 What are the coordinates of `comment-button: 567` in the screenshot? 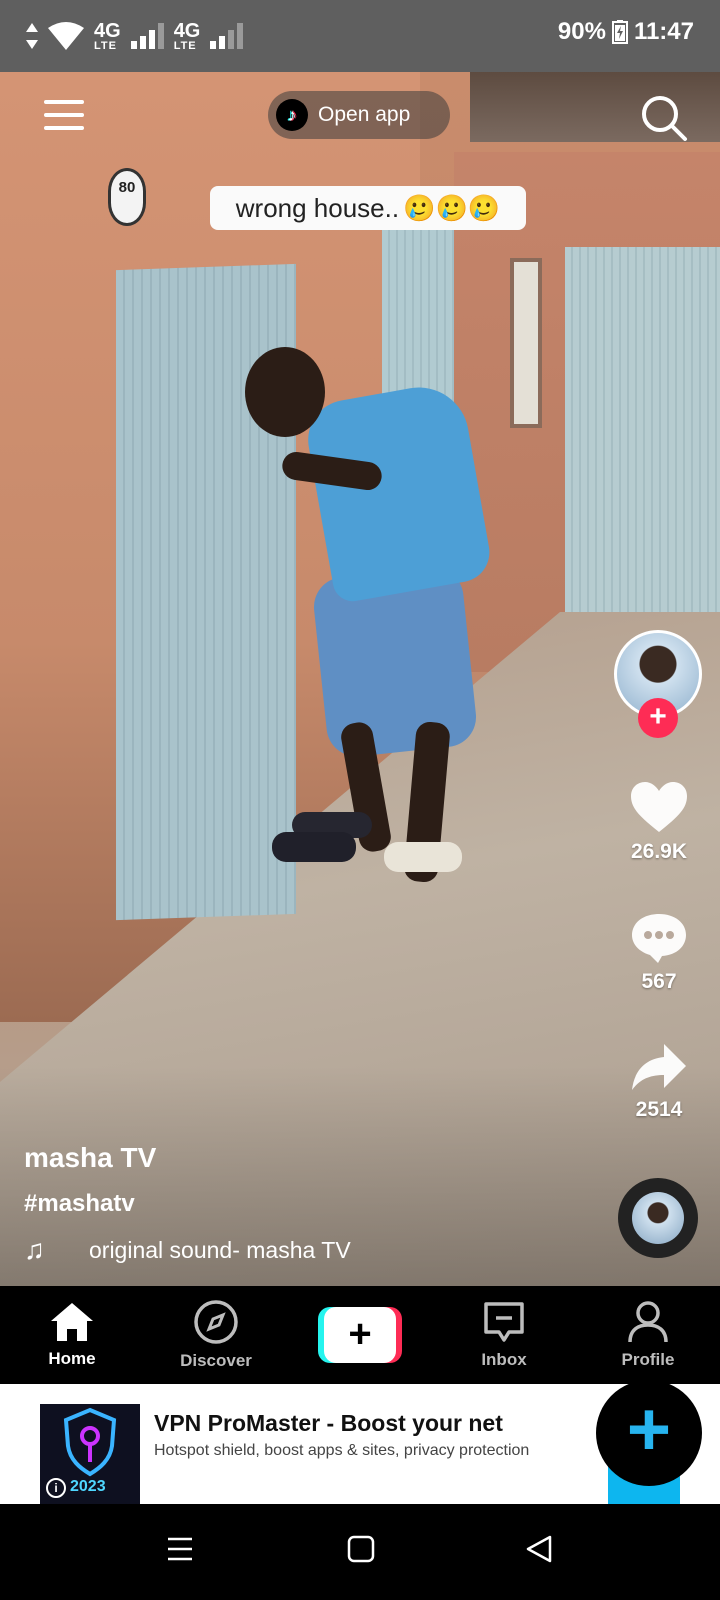 It's located at (659, 953).